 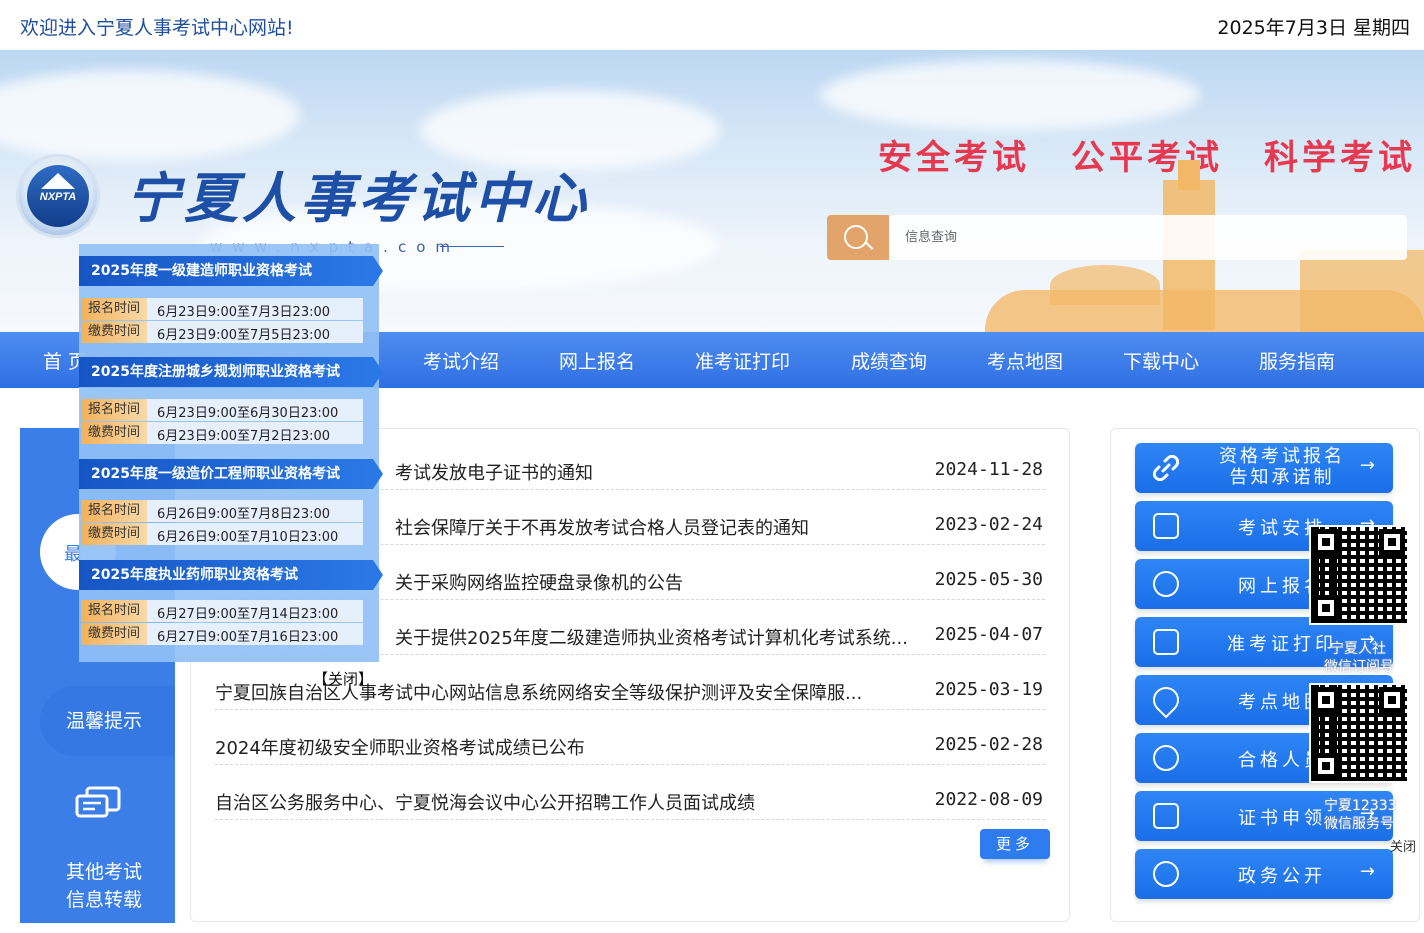 I want to click on link-icon, so click(x=1166, y=468).